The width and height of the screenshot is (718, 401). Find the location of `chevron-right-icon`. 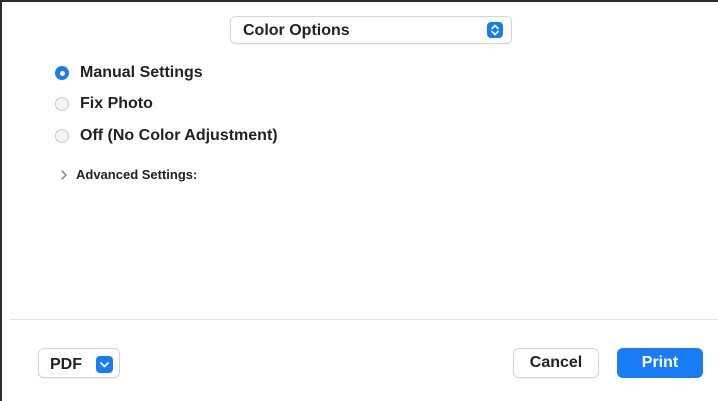

chevron-right-icon is located at coordinates (64, 174).